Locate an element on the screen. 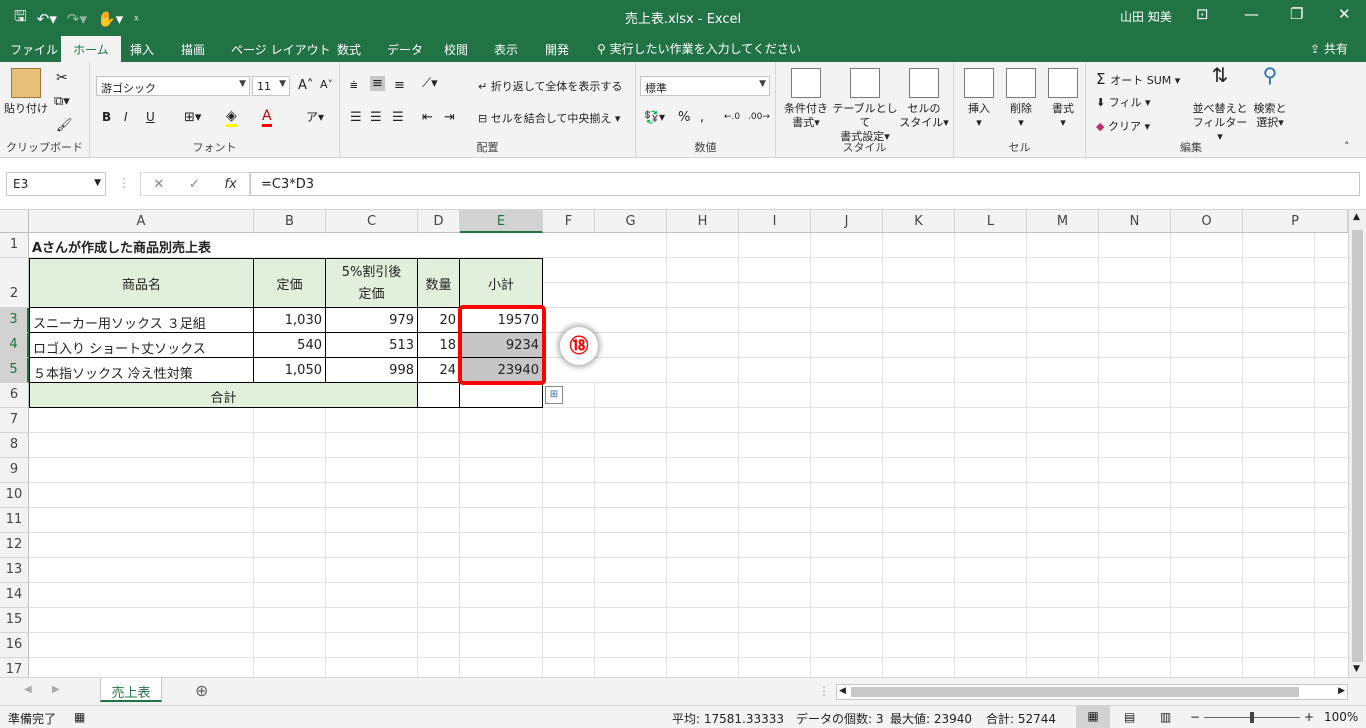  format-as-table-button: テーブルとして 書式設定▾ is located at coordinates (865, 106).